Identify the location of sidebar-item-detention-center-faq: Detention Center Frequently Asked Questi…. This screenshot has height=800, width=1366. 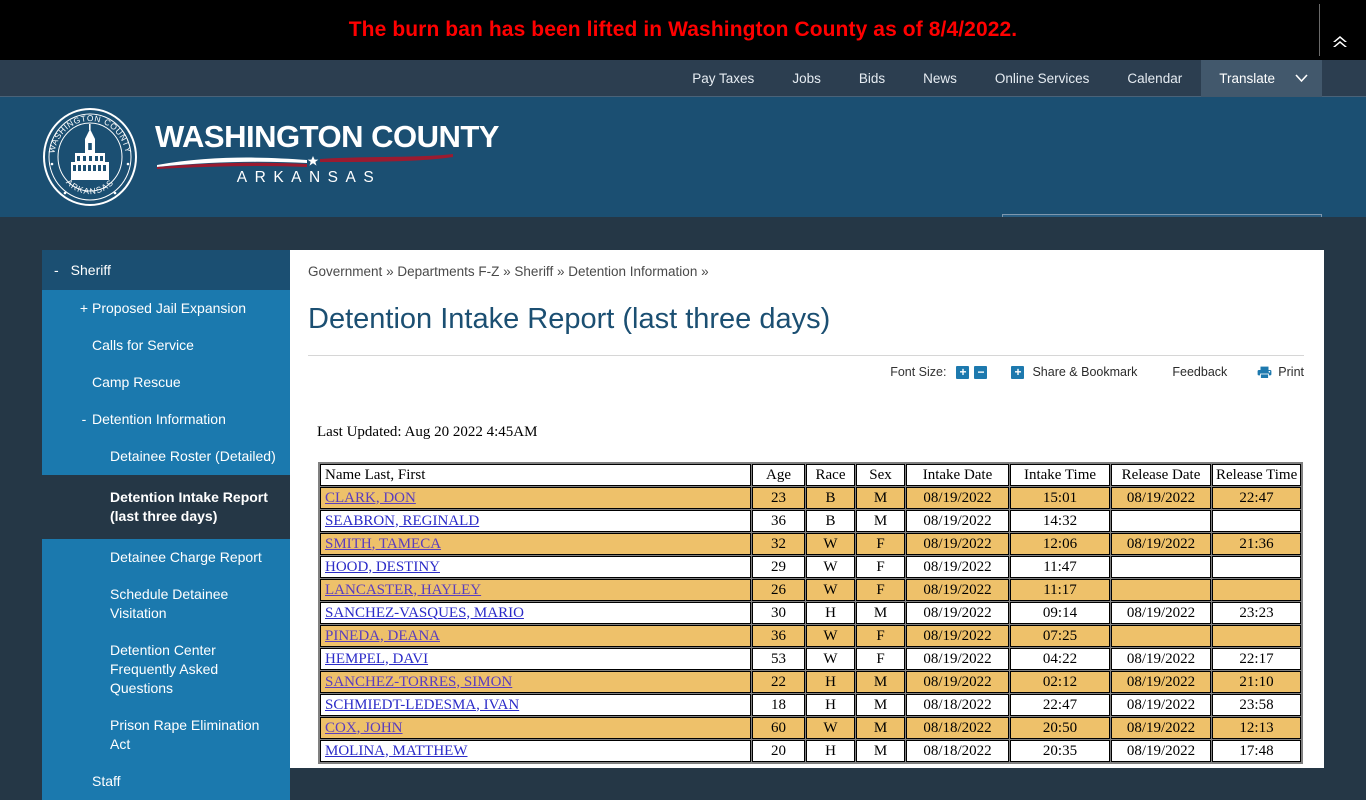
(166, 669).